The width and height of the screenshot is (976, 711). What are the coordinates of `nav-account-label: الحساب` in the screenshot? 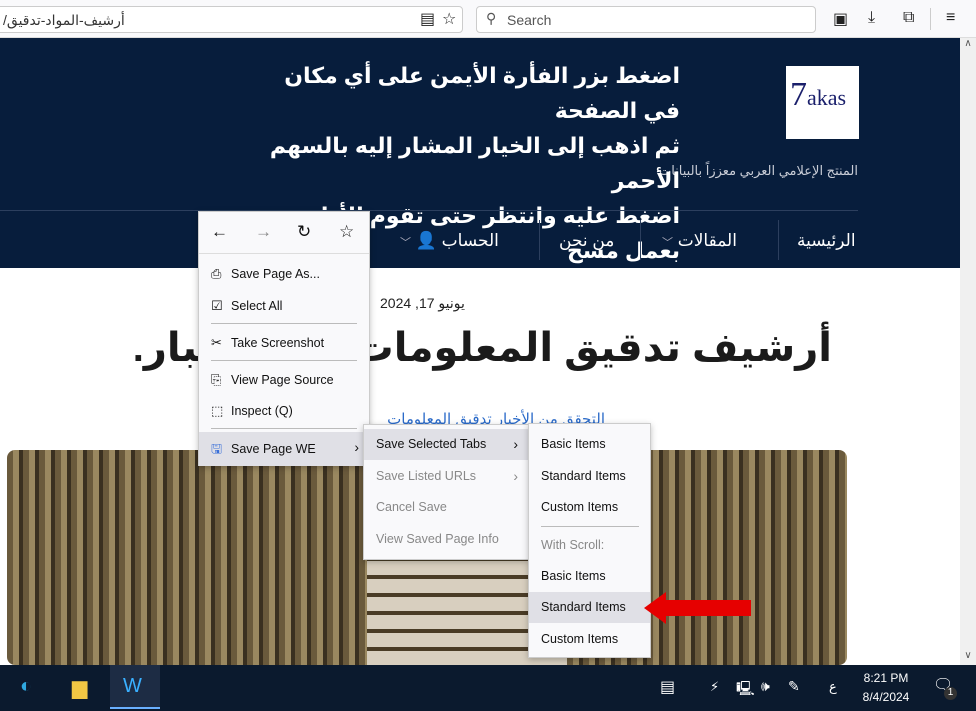 It's located at (470, 240).